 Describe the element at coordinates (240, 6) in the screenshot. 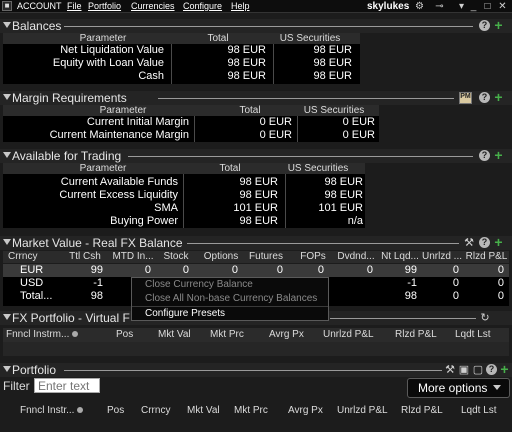

I see `menu-help: Help` at that location.